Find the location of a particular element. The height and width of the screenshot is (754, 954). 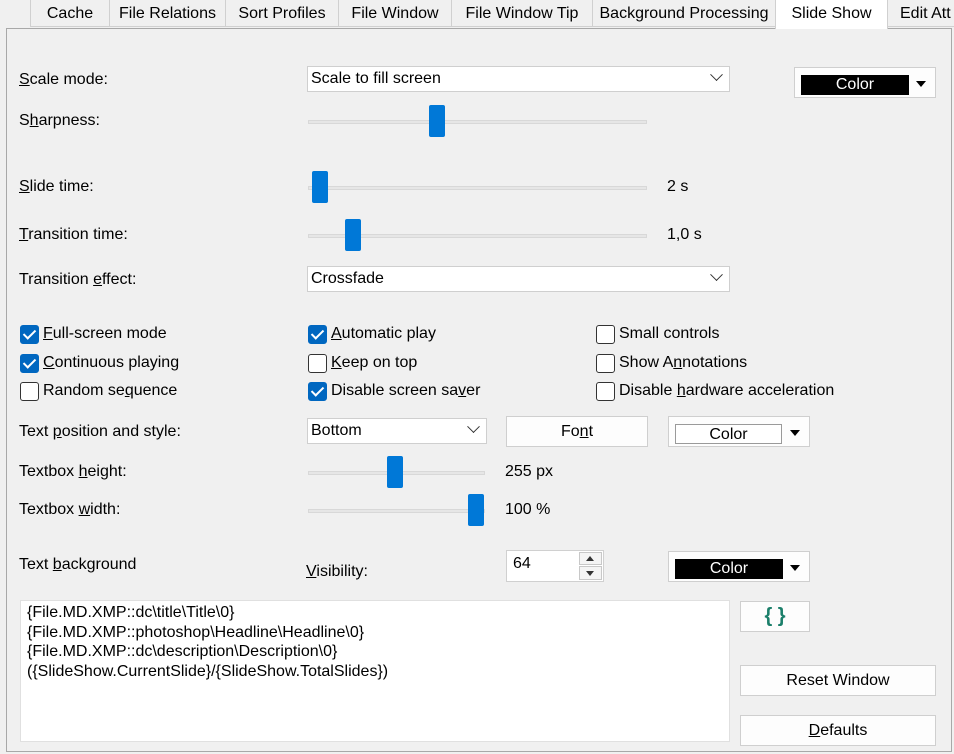

visibility-label: Visibility: is located at coordinates (337, 571).